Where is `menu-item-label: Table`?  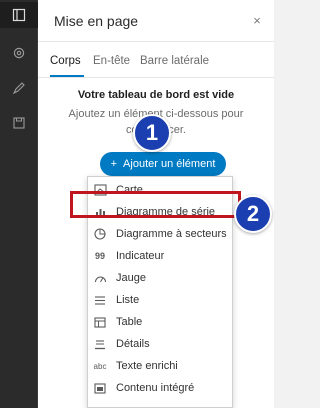
menu-item-label: Table is located at coordinates (129, 322).